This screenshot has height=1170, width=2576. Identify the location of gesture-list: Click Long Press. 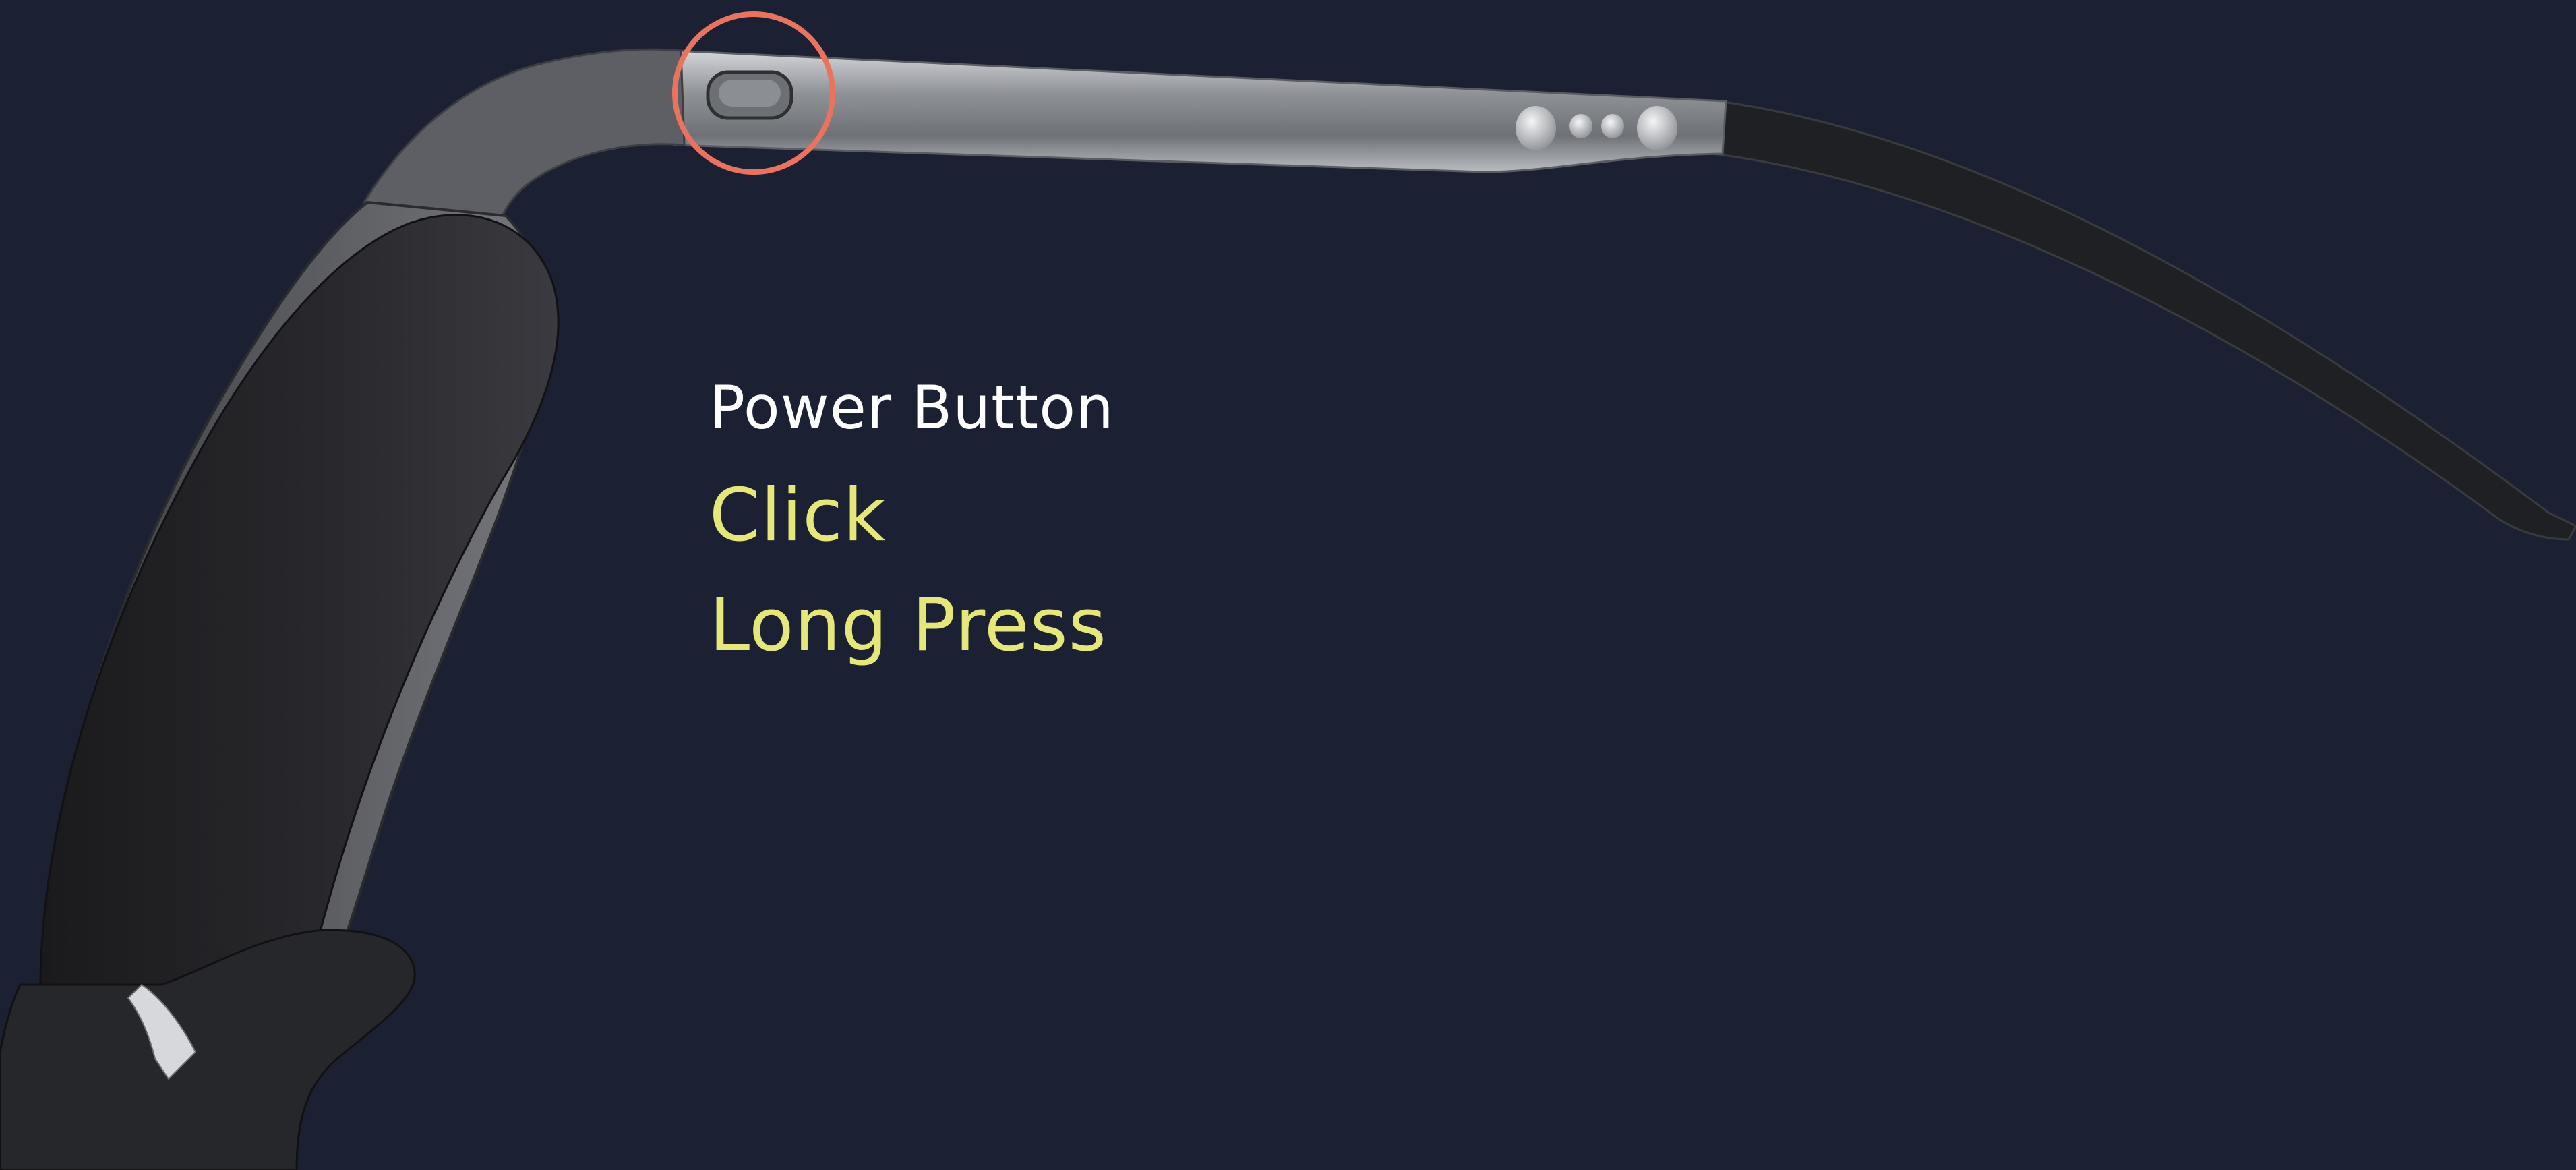
(912, 570).